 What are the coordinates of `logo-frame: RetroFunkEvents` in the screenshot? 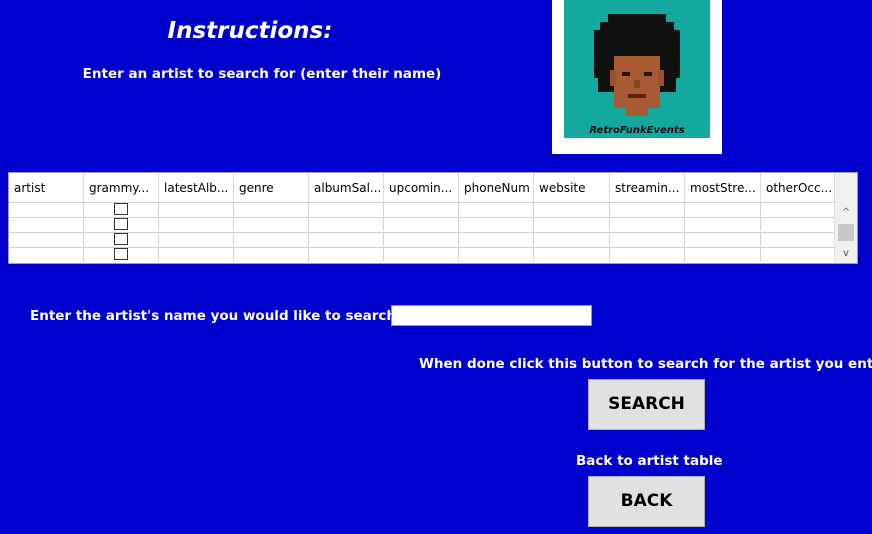 It's located at (637, 77).